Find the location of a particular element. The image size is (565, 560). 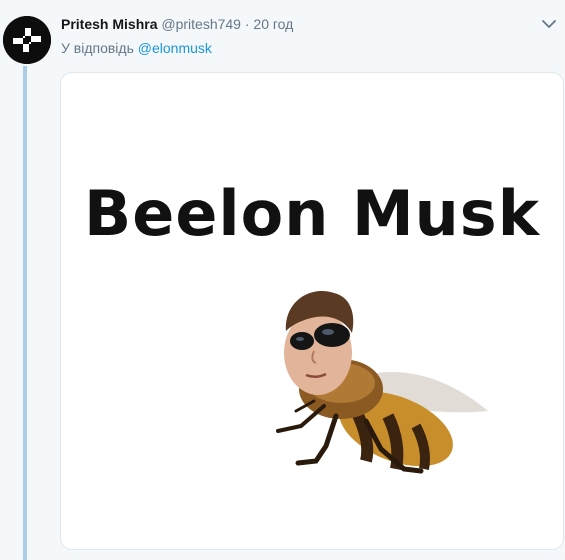

reply-mention-link: @elonmusk is located at coordinates (175, 48).